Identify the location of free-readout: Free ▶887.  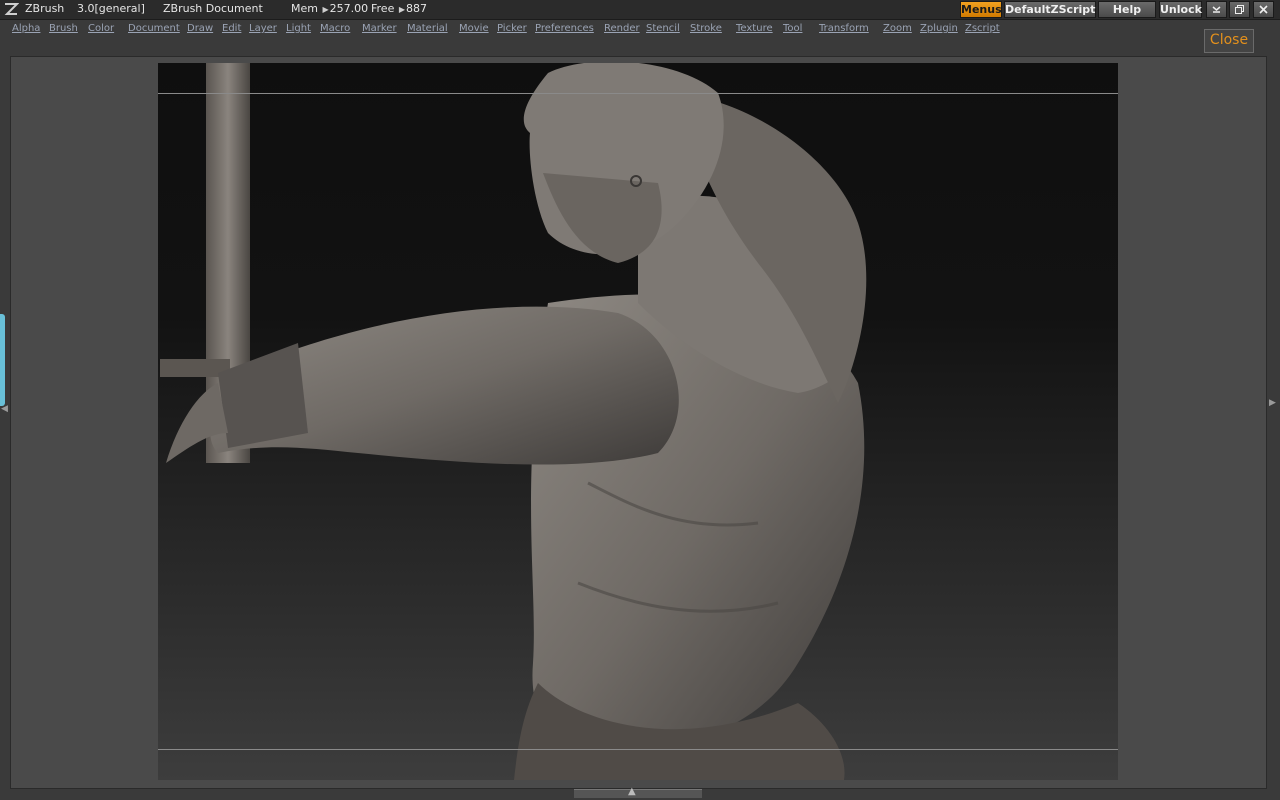
(399, 9).